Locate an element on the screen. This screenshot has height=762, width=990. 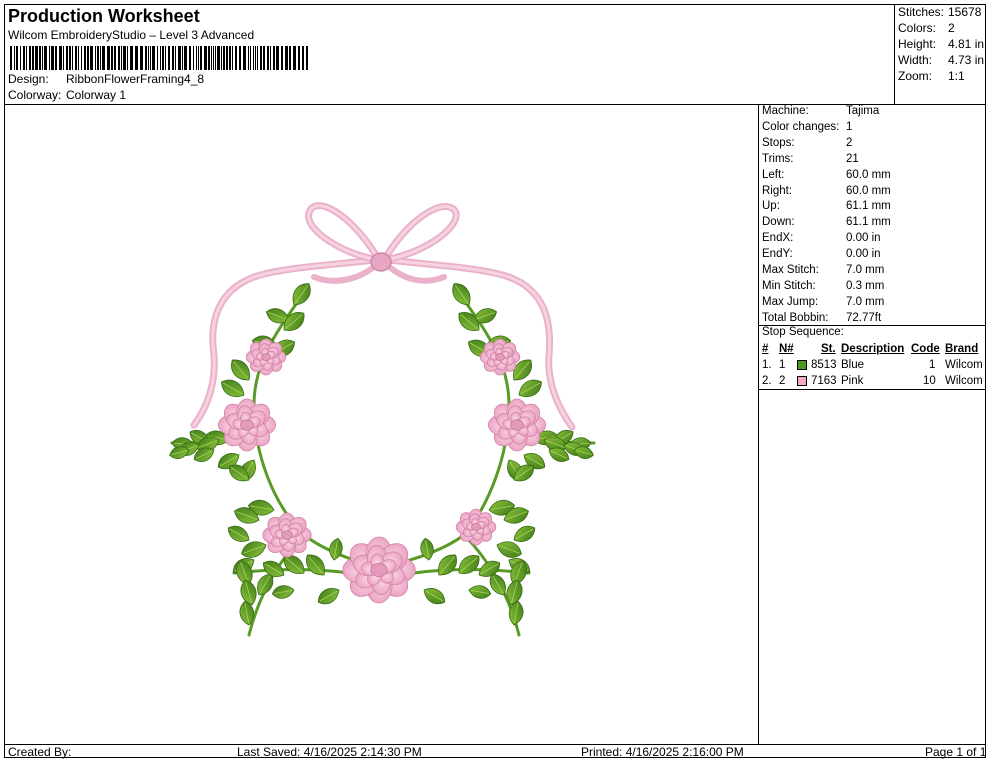
info-label: Max Jump: is located at coordinates (790, 301).